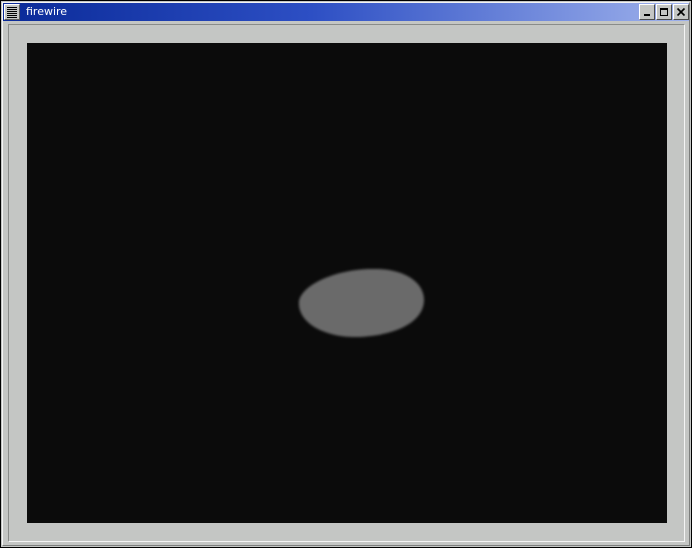  I want to click on window-menu-button, so click(12, 12).